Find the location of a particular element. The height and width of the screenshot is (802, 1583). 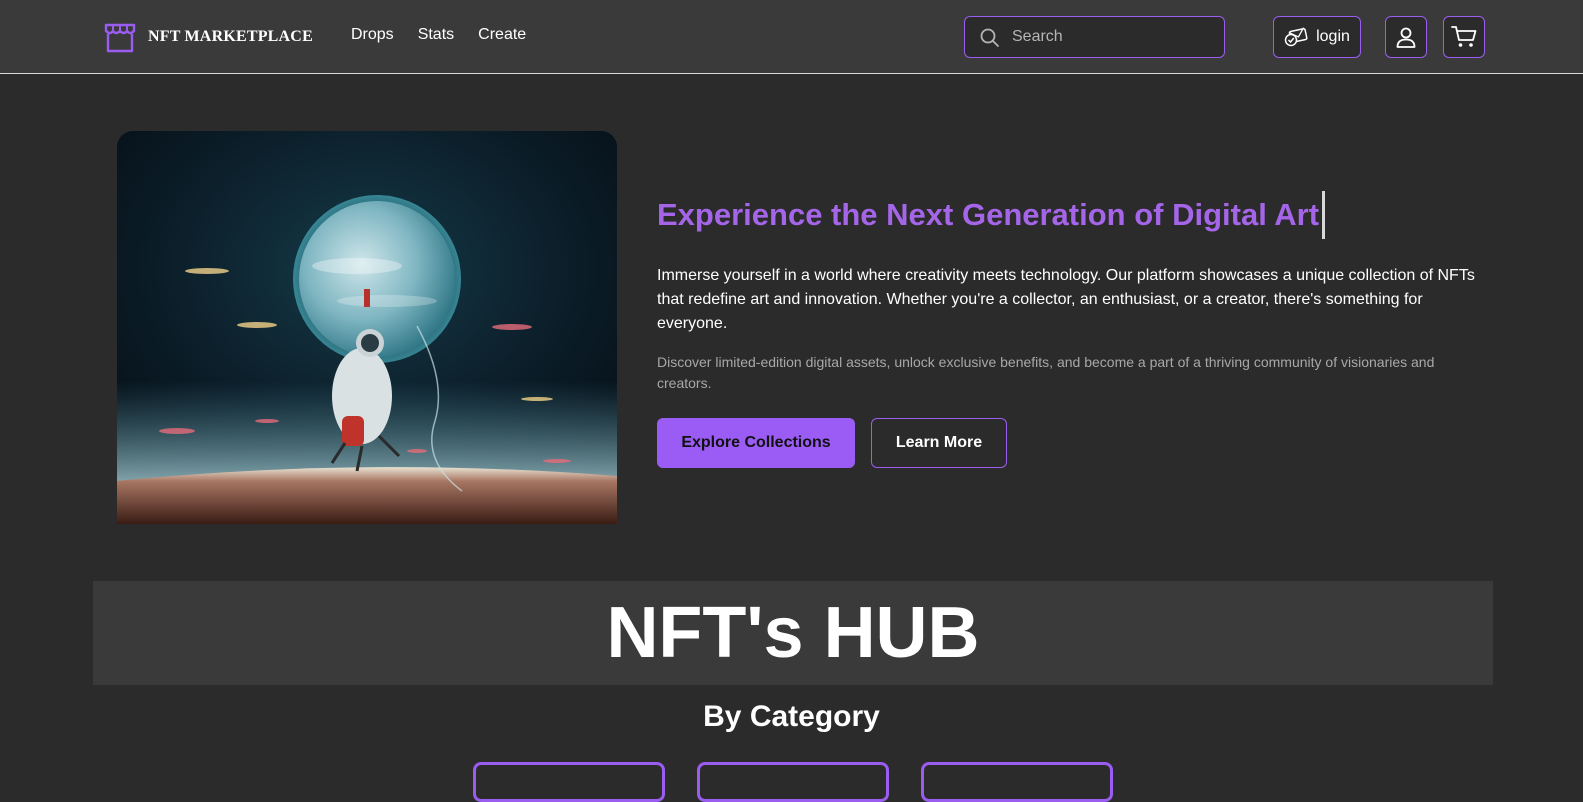

storefront-icon is located at coordinates (120, 38).